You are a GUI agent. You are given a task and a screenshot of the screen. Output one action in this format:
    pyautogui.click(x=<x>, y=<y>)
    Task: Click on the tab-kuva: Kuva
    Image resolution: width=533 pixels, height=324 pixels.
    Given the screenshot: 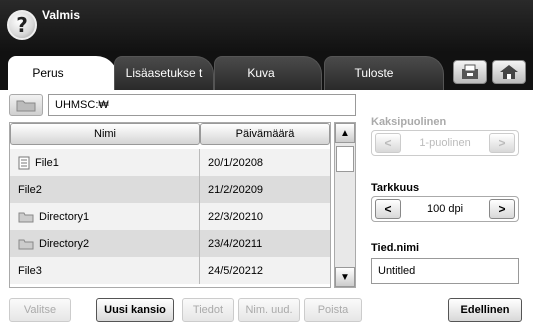 What is the action you would take?
    pyautogui.click(x=268, y=73)
    